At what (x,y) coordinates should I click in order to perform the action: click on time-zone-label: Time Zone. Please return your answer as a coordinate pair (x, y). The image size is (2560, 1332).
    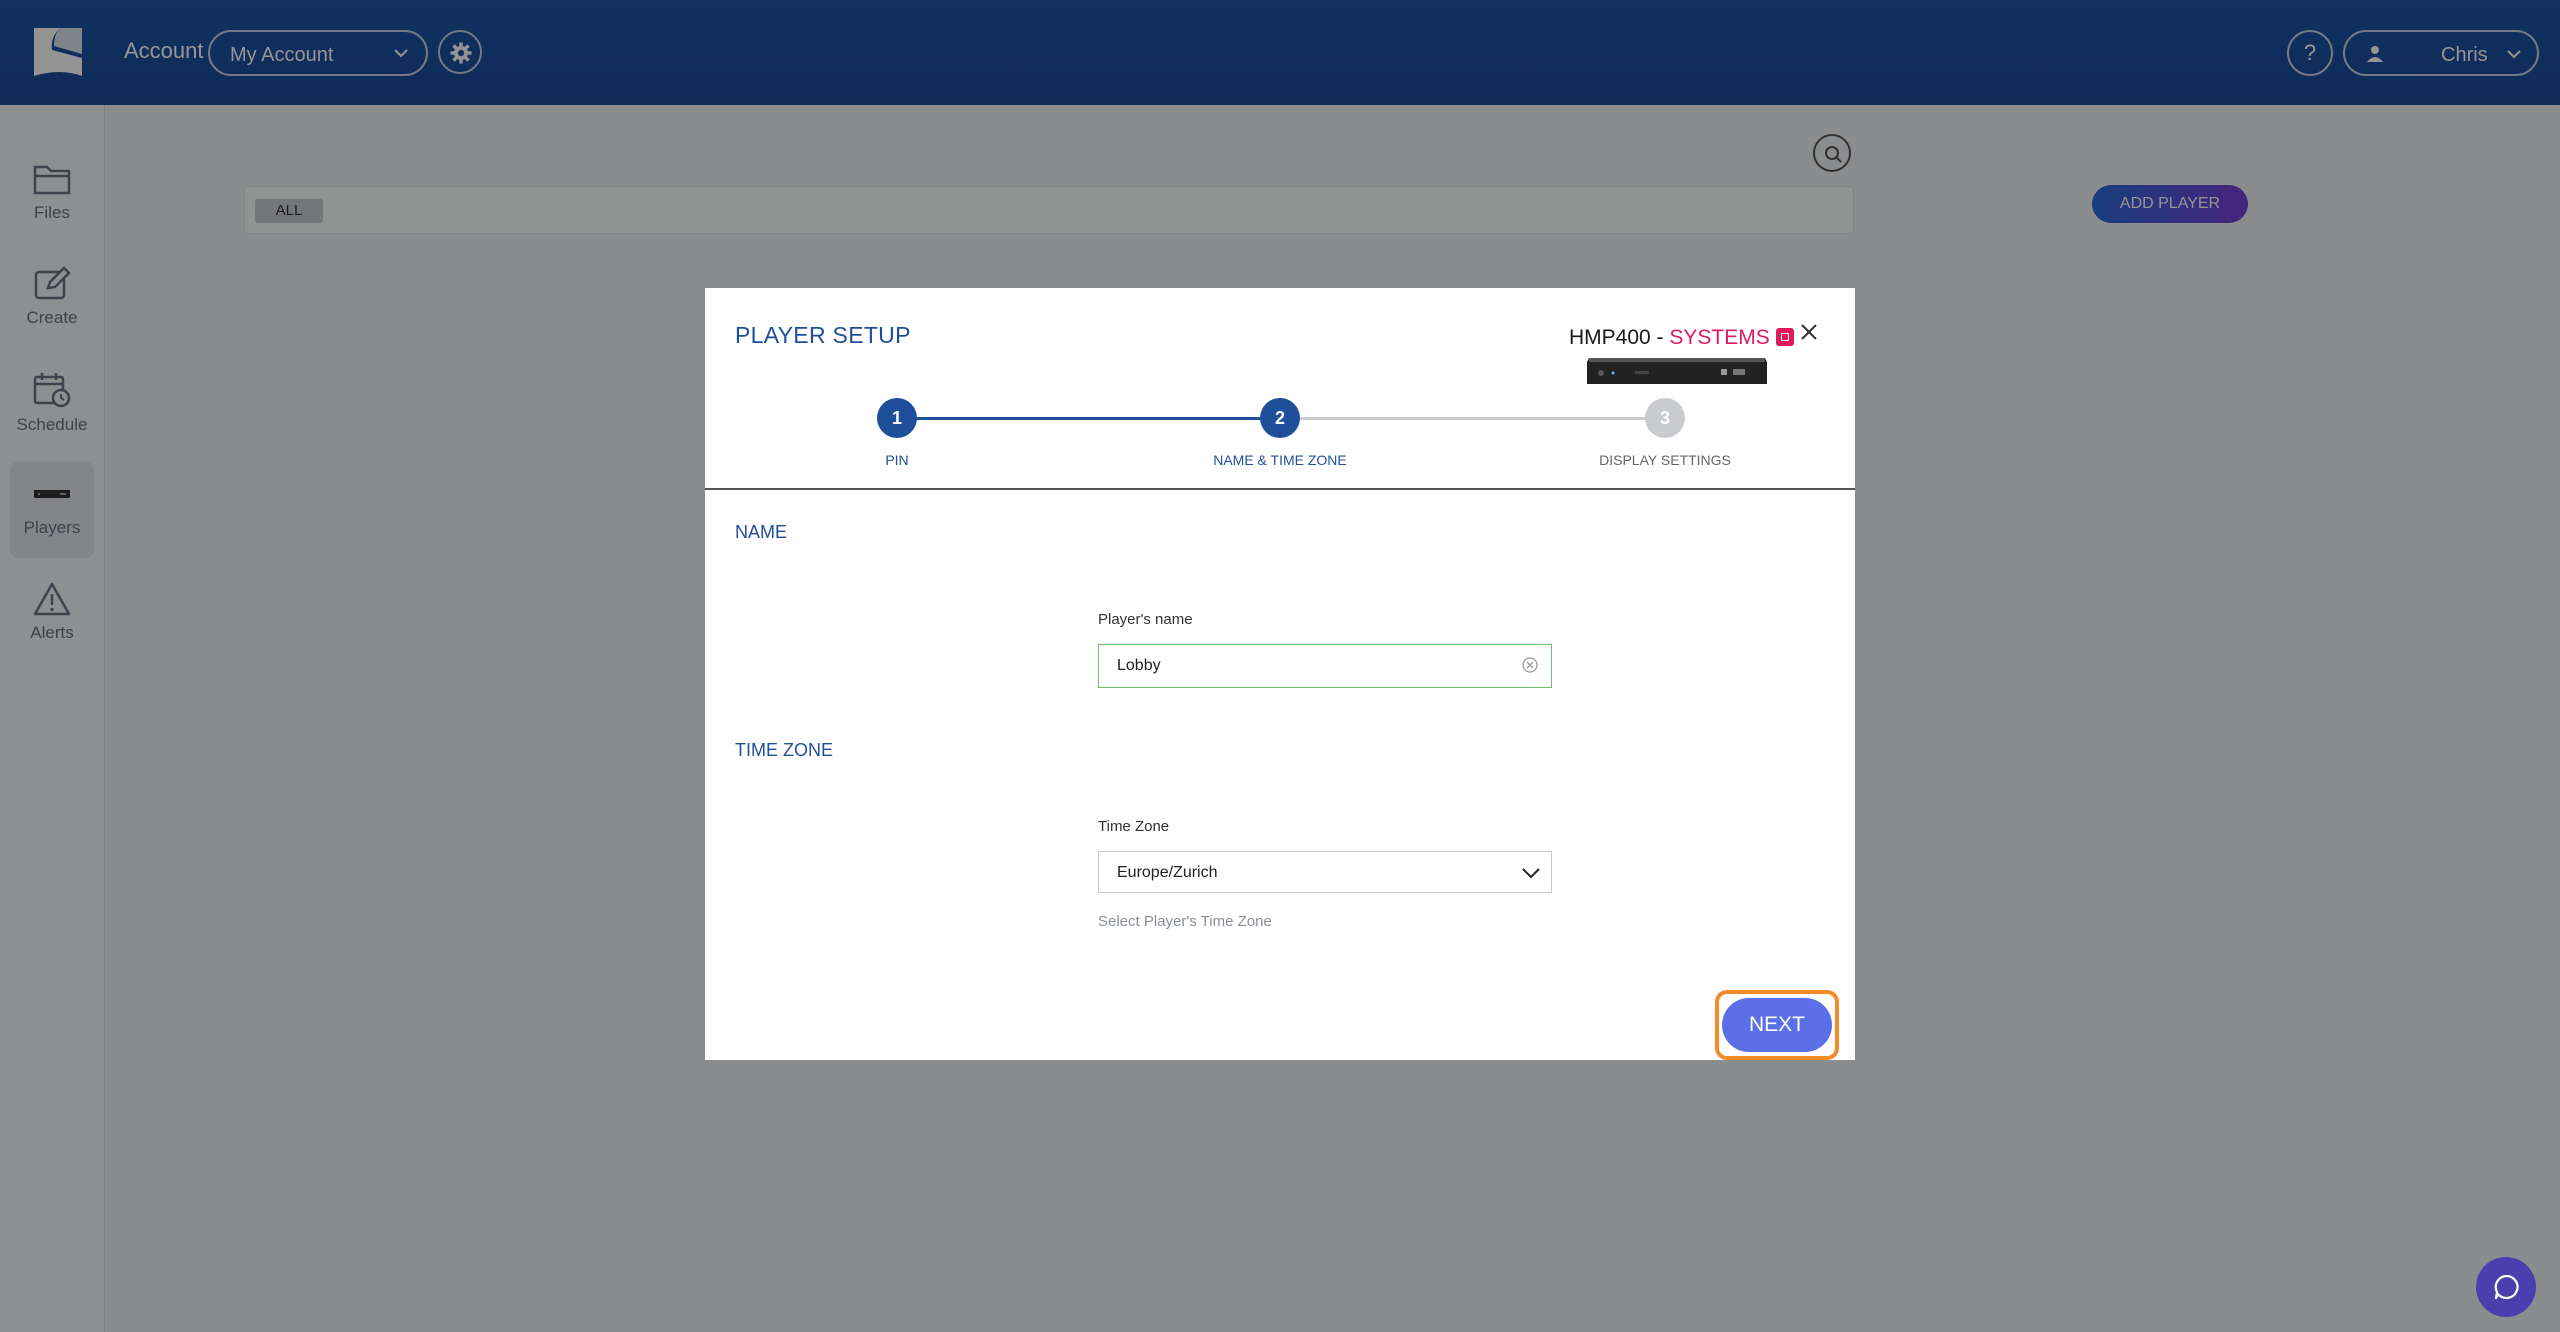
    Looking at the image, I should click on (1134, 826).